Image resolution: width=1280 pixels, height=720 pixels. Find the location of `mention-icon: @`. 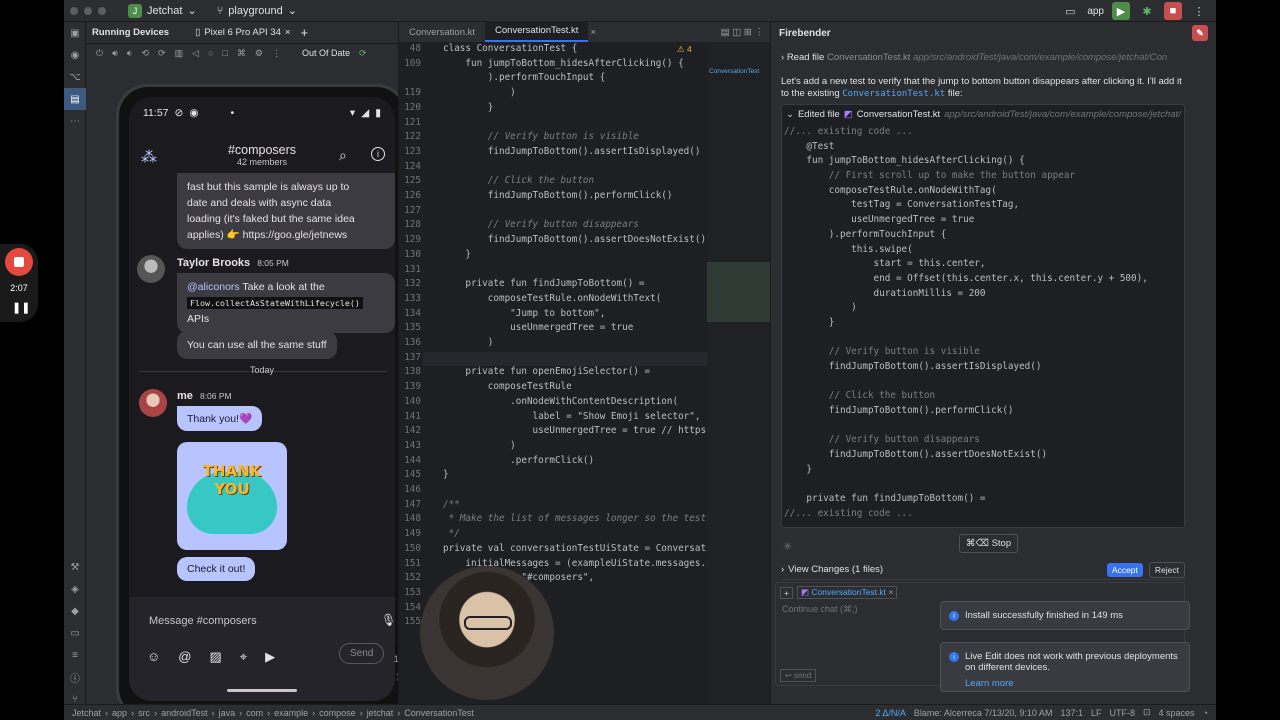

mention-icon: @ is located at coordinates (184, 657).